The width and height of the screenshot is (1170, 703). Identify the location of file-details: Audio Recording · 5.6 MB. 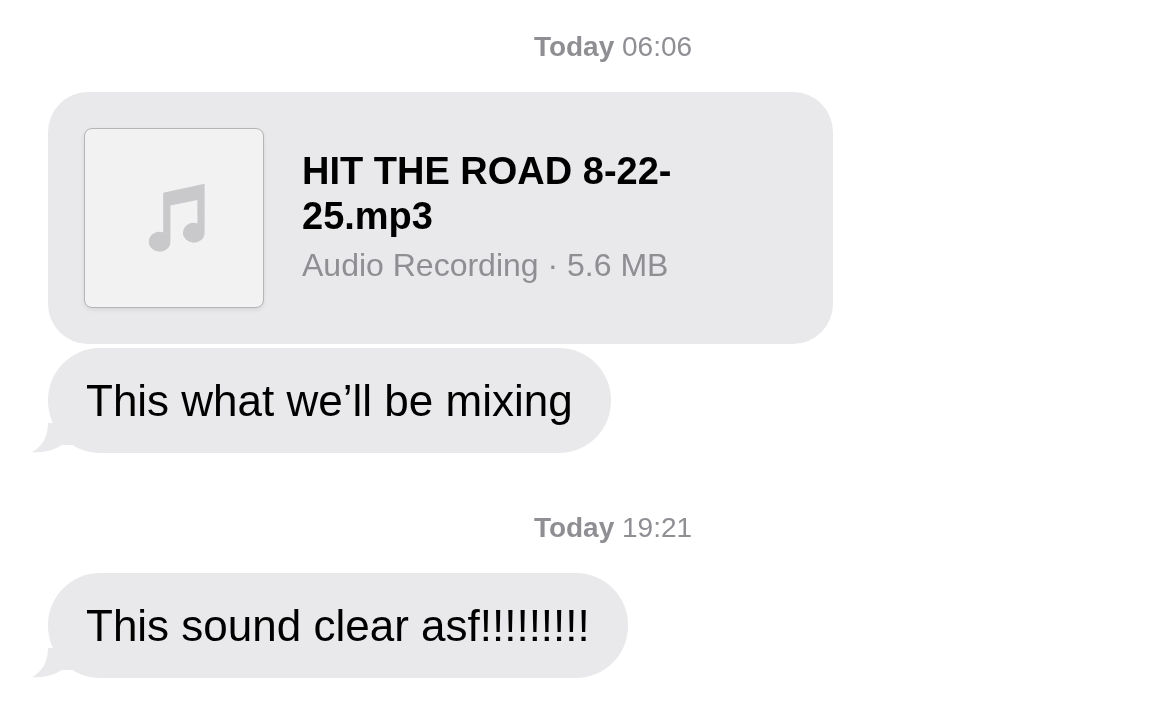
(486, 265).